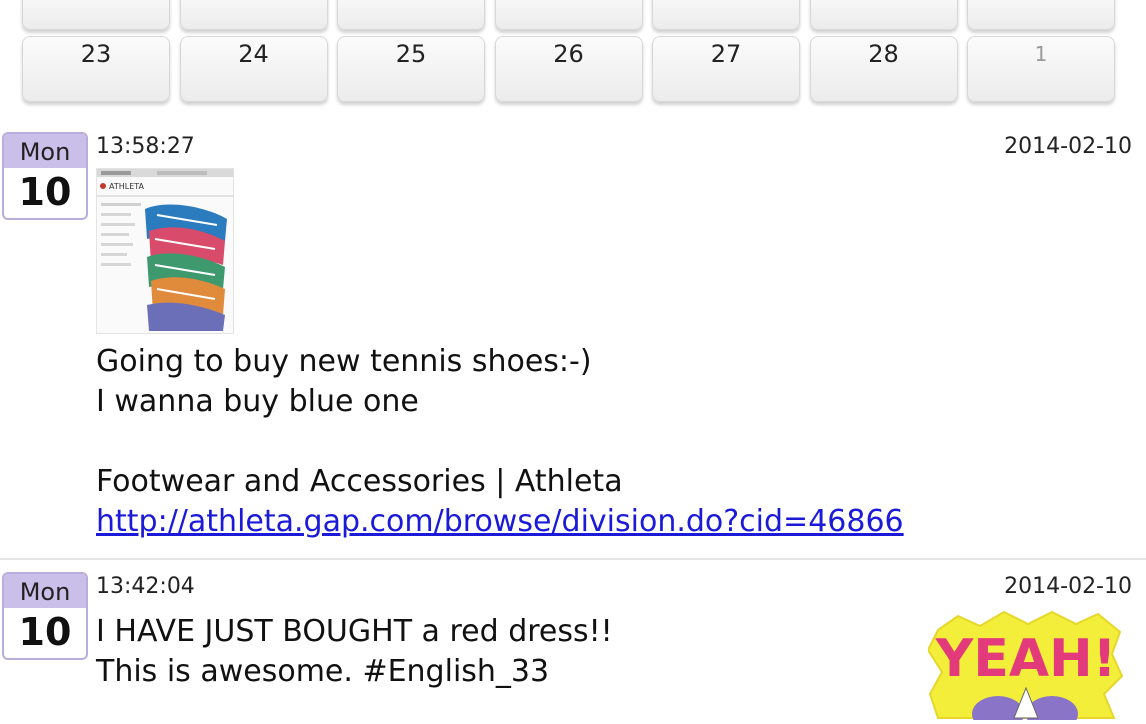 The width and height of the screenshot is (1146, 724). I want to click on calendar-week-row: 23 24 25 26 27 28 1, so click(570, 69).